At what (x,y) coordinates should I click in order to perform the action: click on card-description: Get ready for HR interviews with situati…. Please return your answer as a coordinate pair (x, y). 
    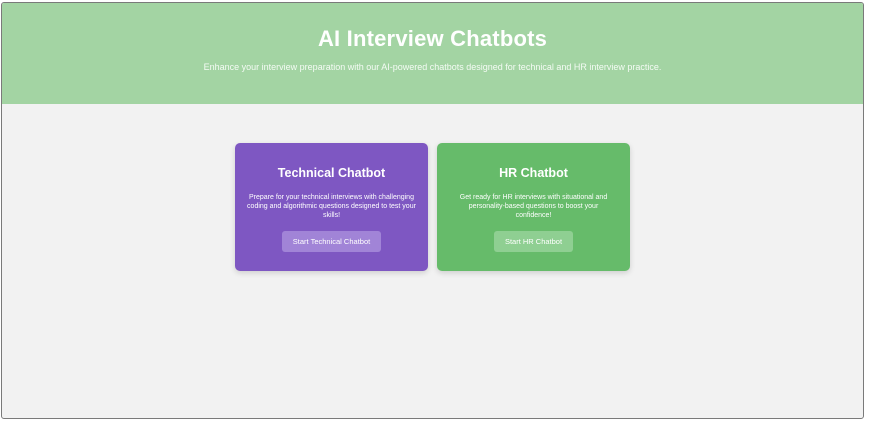
    Looking at the image, I should click on (533, 206).